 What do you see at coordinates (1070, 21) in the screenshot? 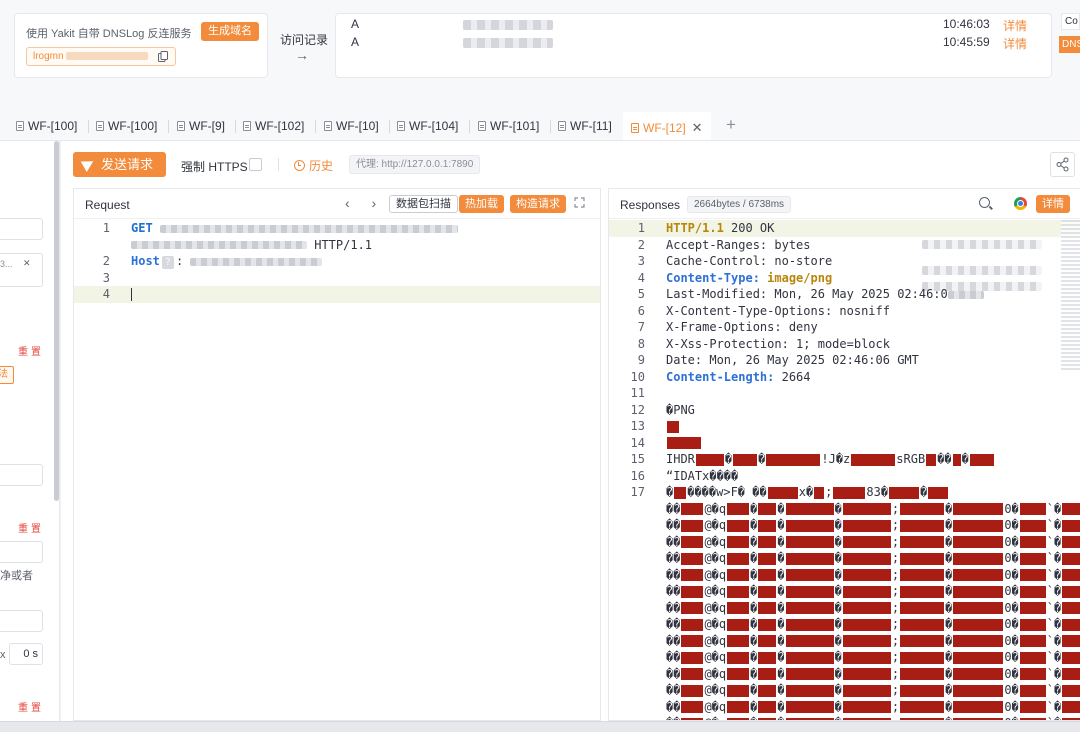
I see `side-tab-co: Co` at bounding box center [1070, 21].